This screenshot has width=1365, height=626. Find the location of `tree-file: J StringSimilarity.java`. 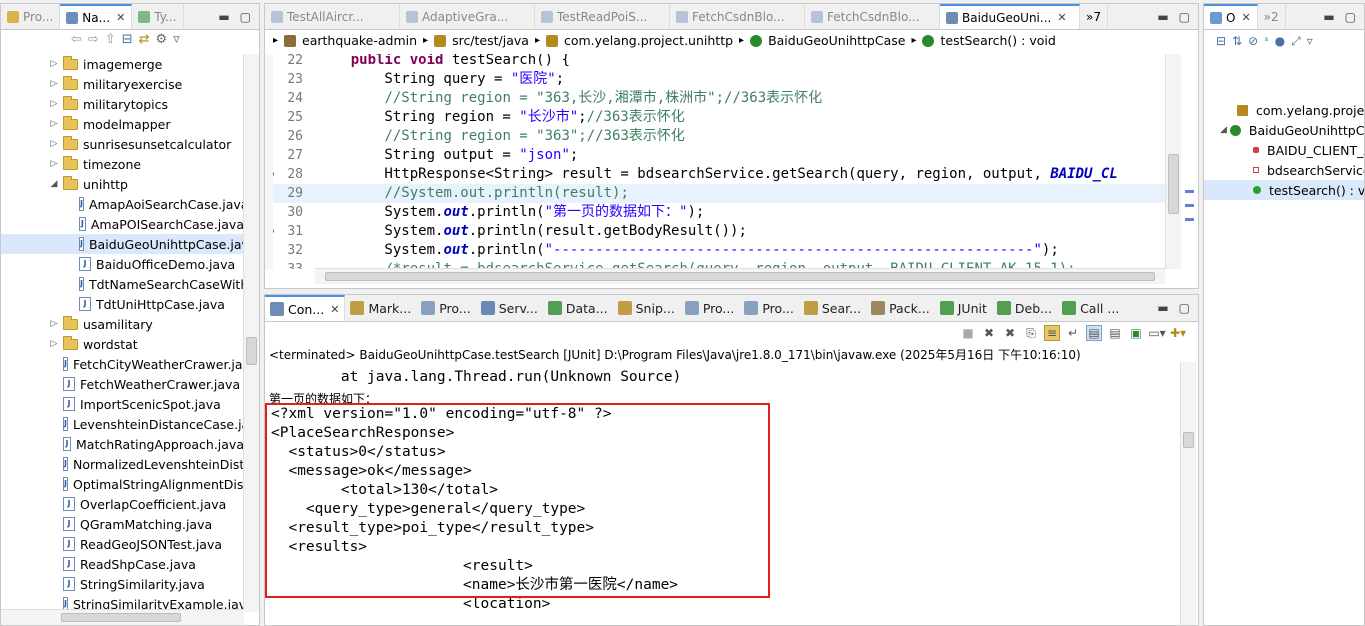

tree-file: J StringSimilarity.java is located at coordinates (122, 584).